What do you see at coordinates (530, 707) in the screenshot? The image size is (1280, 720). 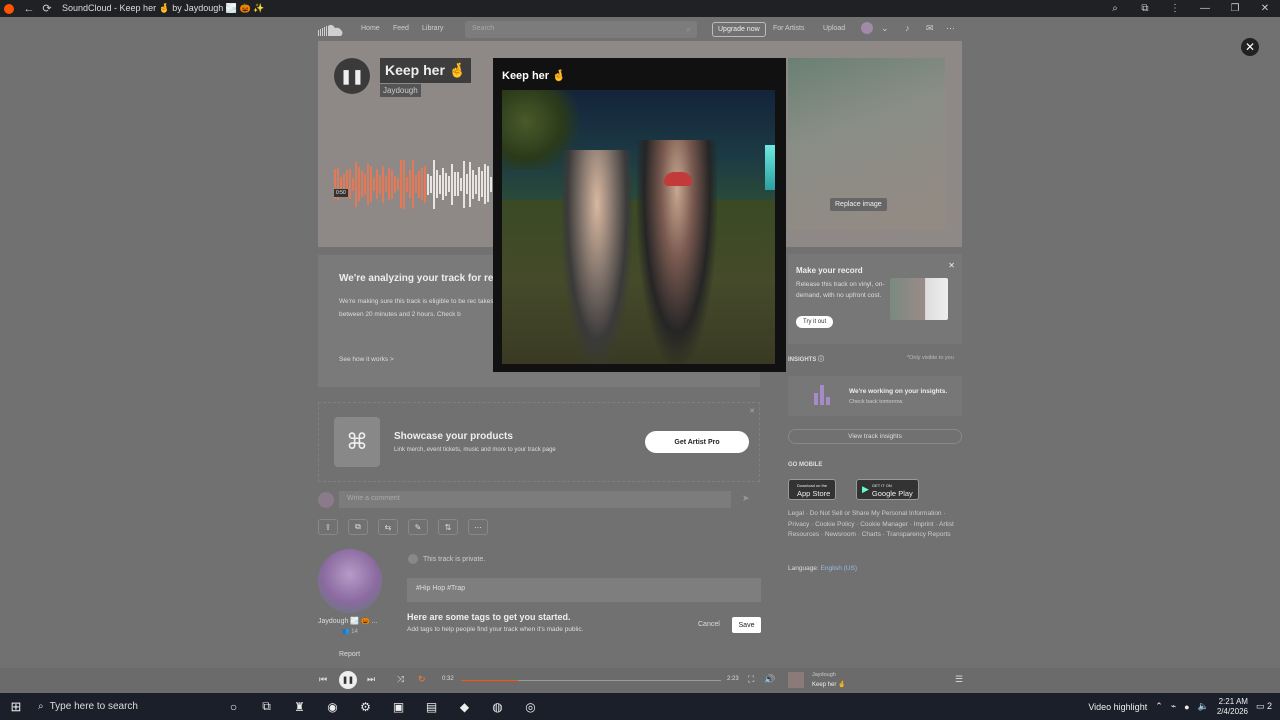 I see `chrome-active-icon: ◎` at bounding box center [530, 707].